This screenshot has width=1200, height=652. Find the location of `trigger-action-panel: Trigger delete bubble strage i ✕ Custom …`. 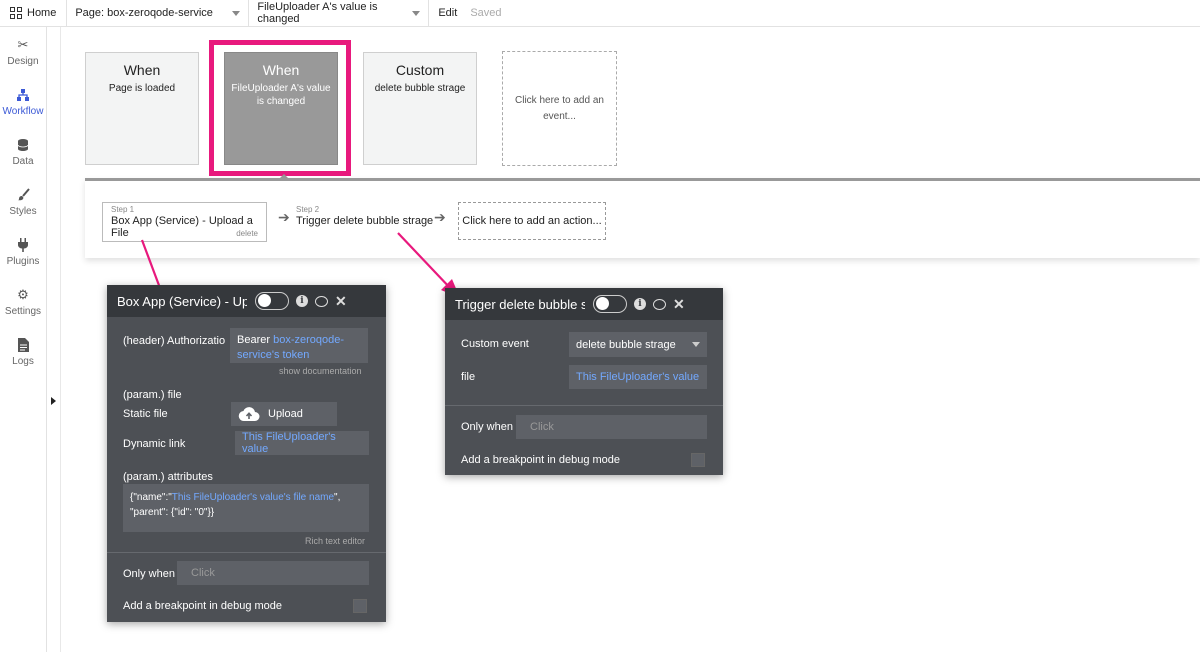

trigger-action-panel: Trigger delete bubble strage i ✕ Custom … is located at coordinates (584, 381).